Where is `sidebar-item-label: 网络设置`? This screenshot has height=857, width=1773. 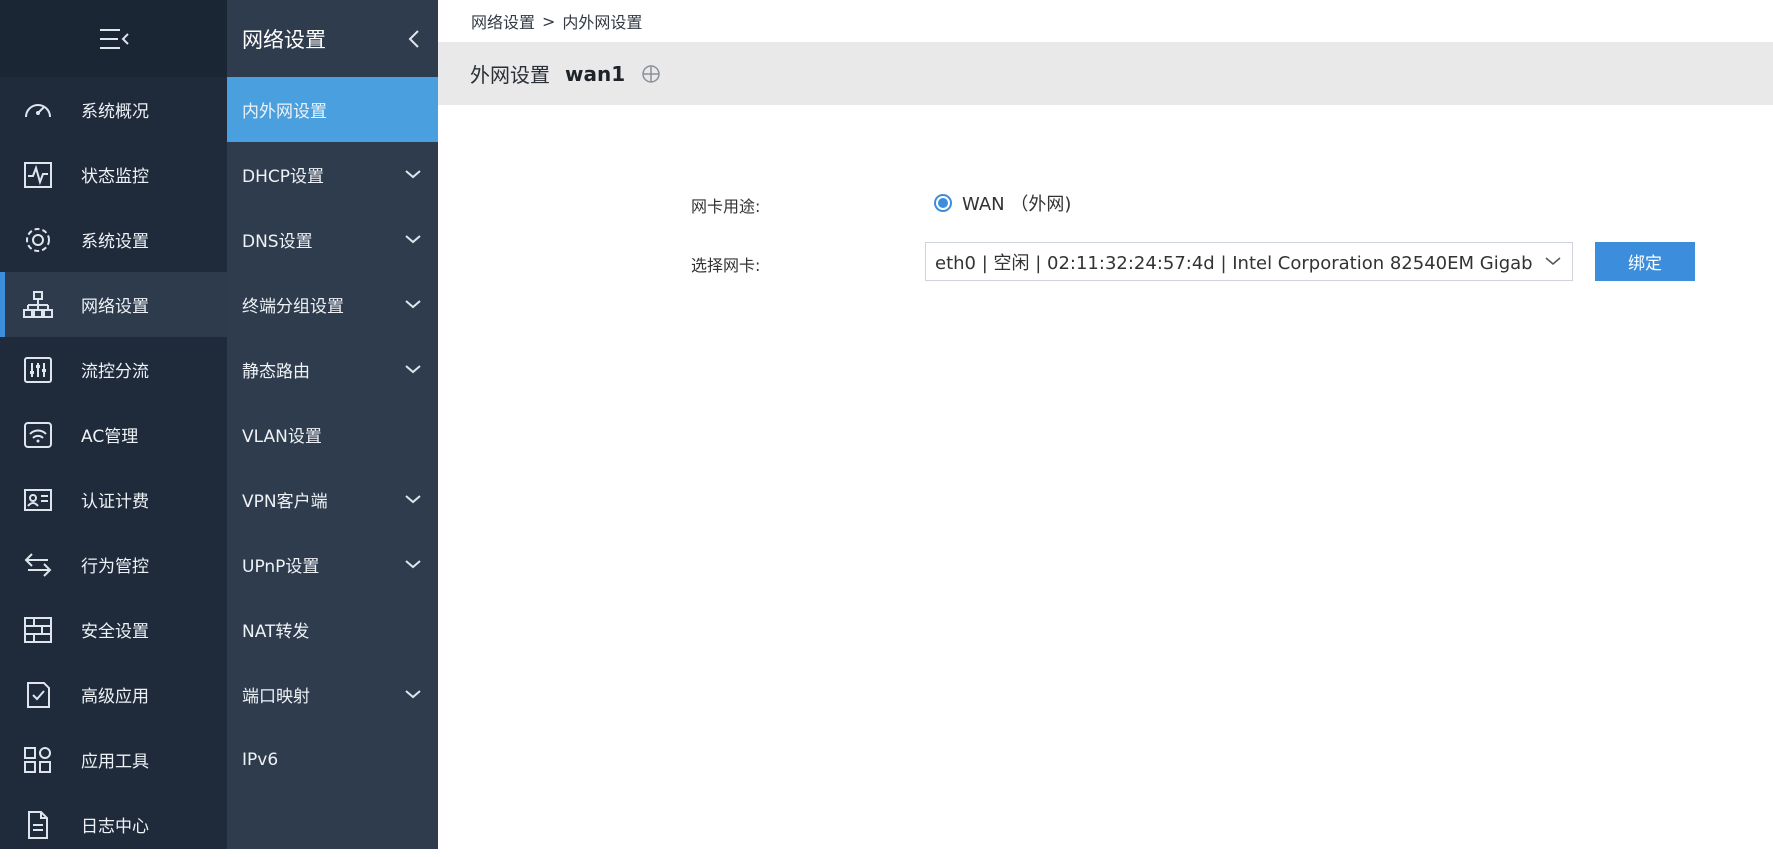 sidebar-item-label: 网络设置 is located at coordinates (115, 307).